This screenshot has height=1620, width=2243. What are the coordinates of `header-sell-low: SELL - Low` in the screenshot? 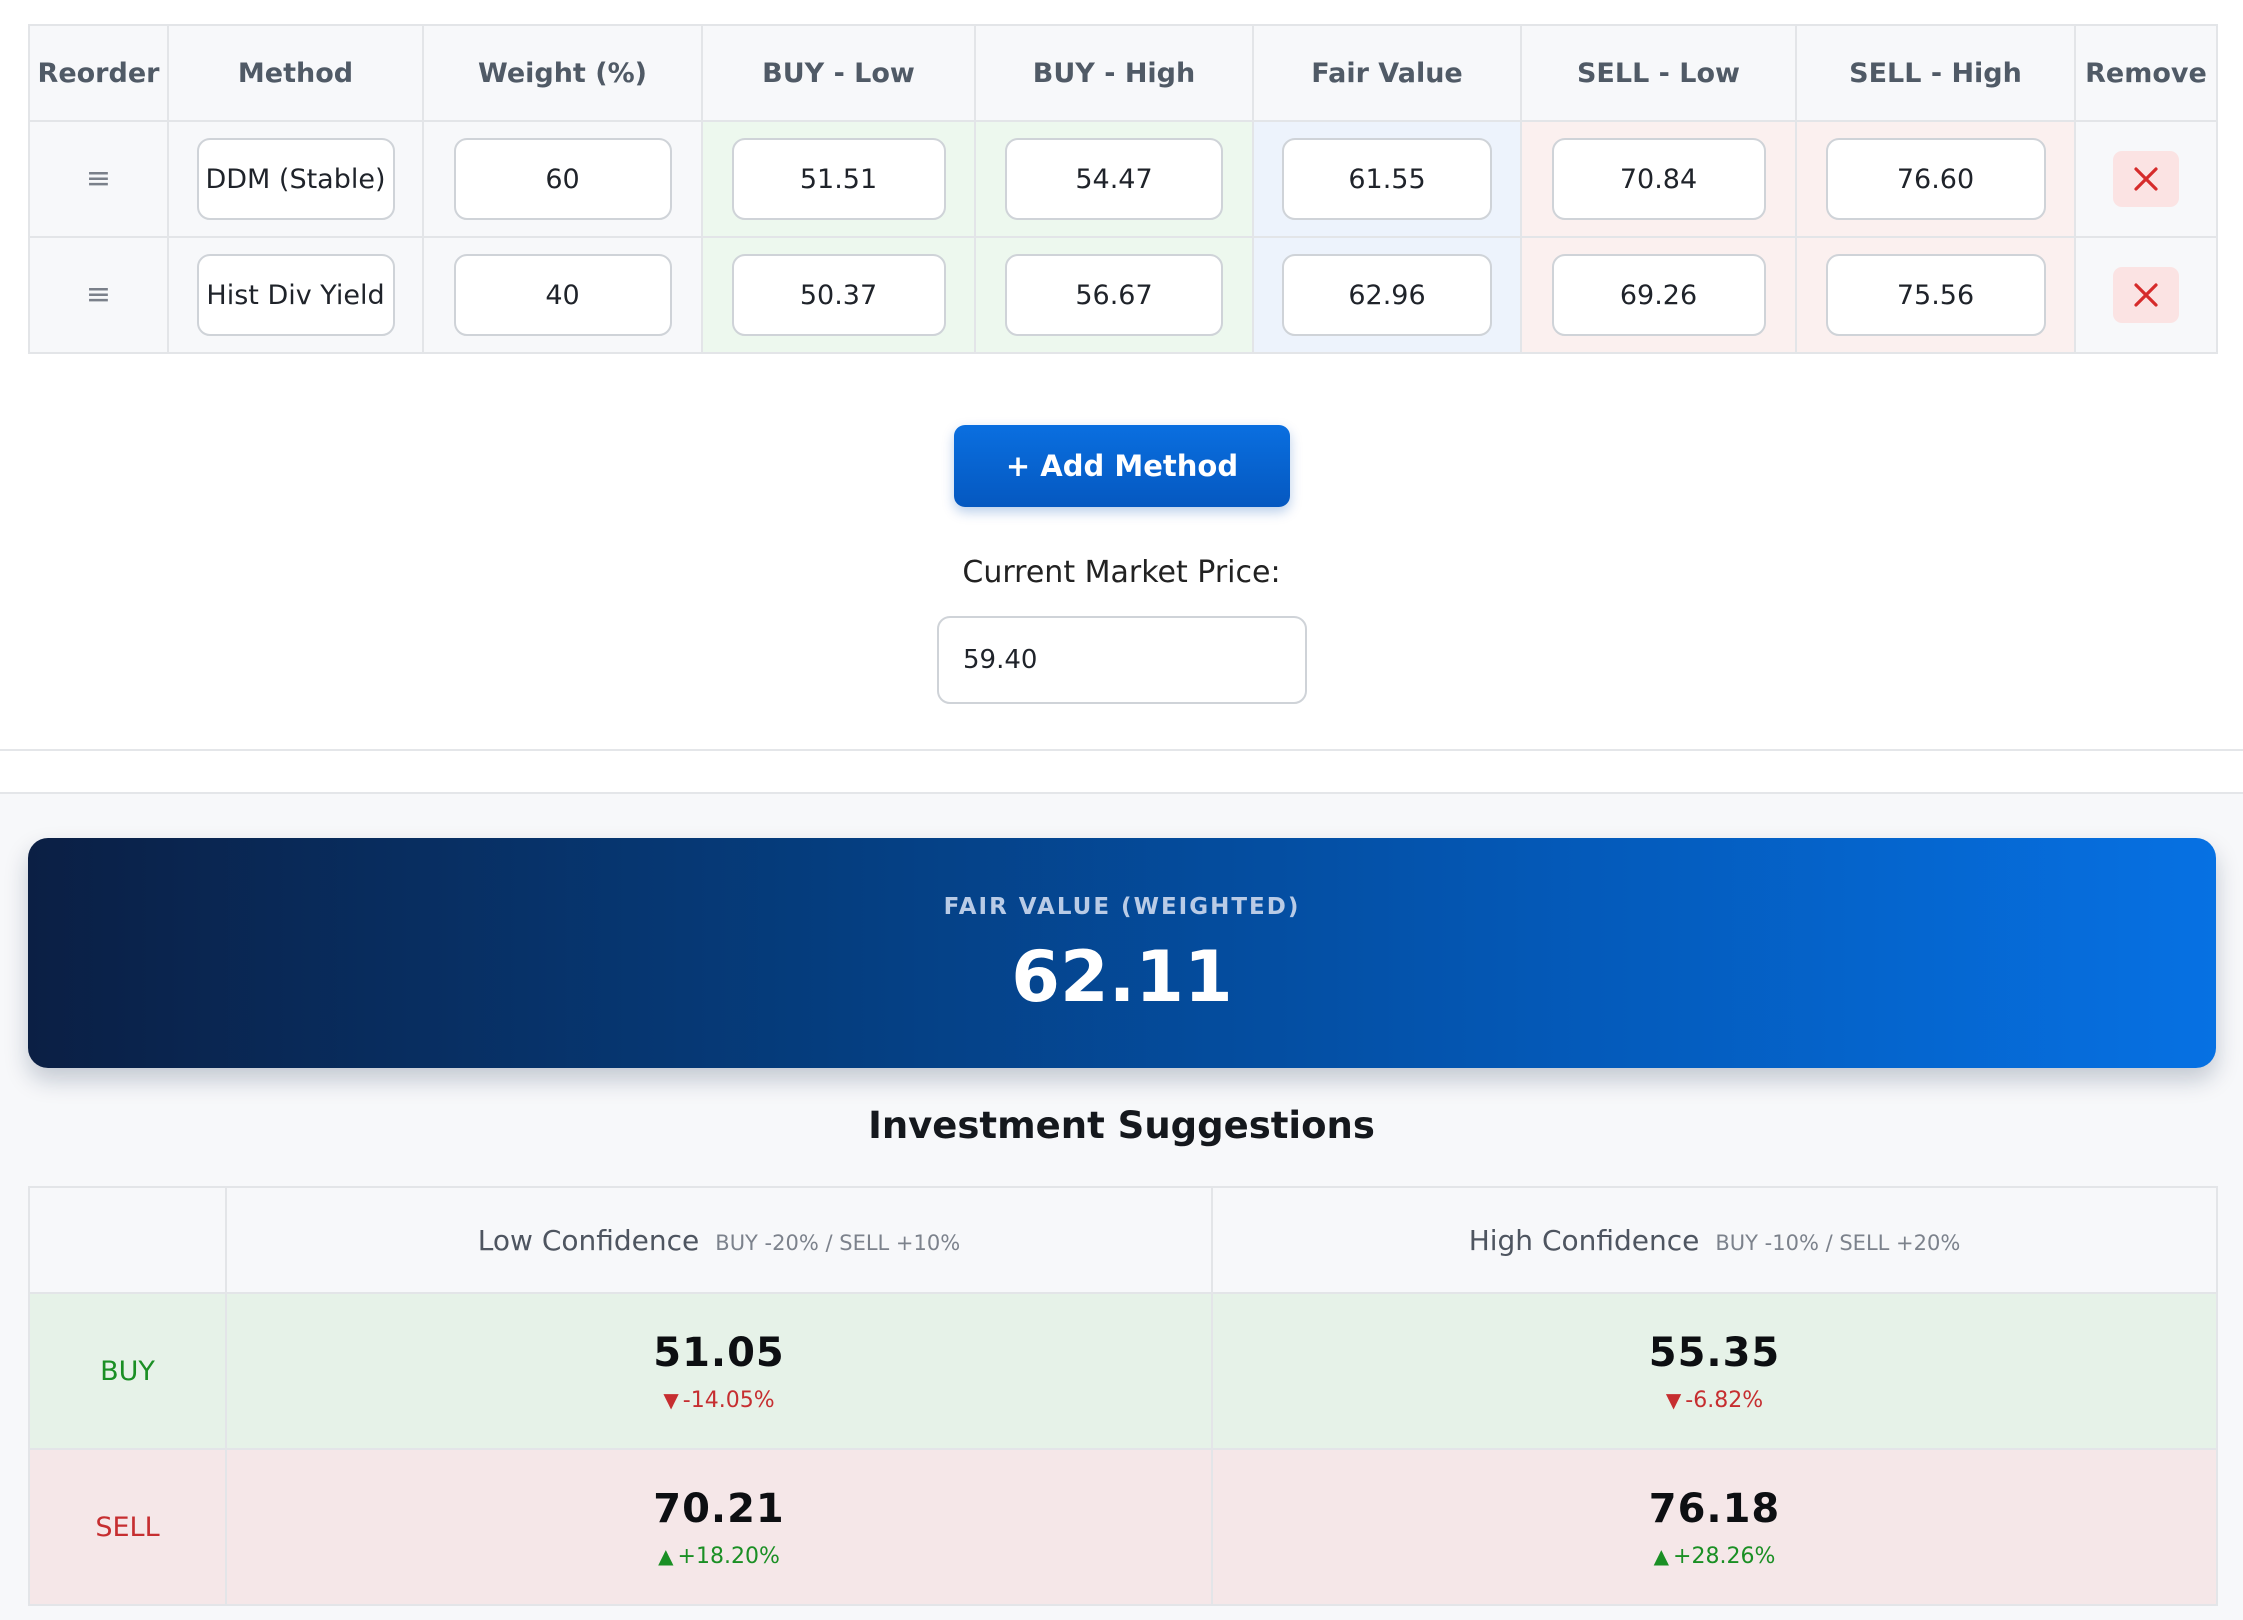 It's located at (1658, 73).